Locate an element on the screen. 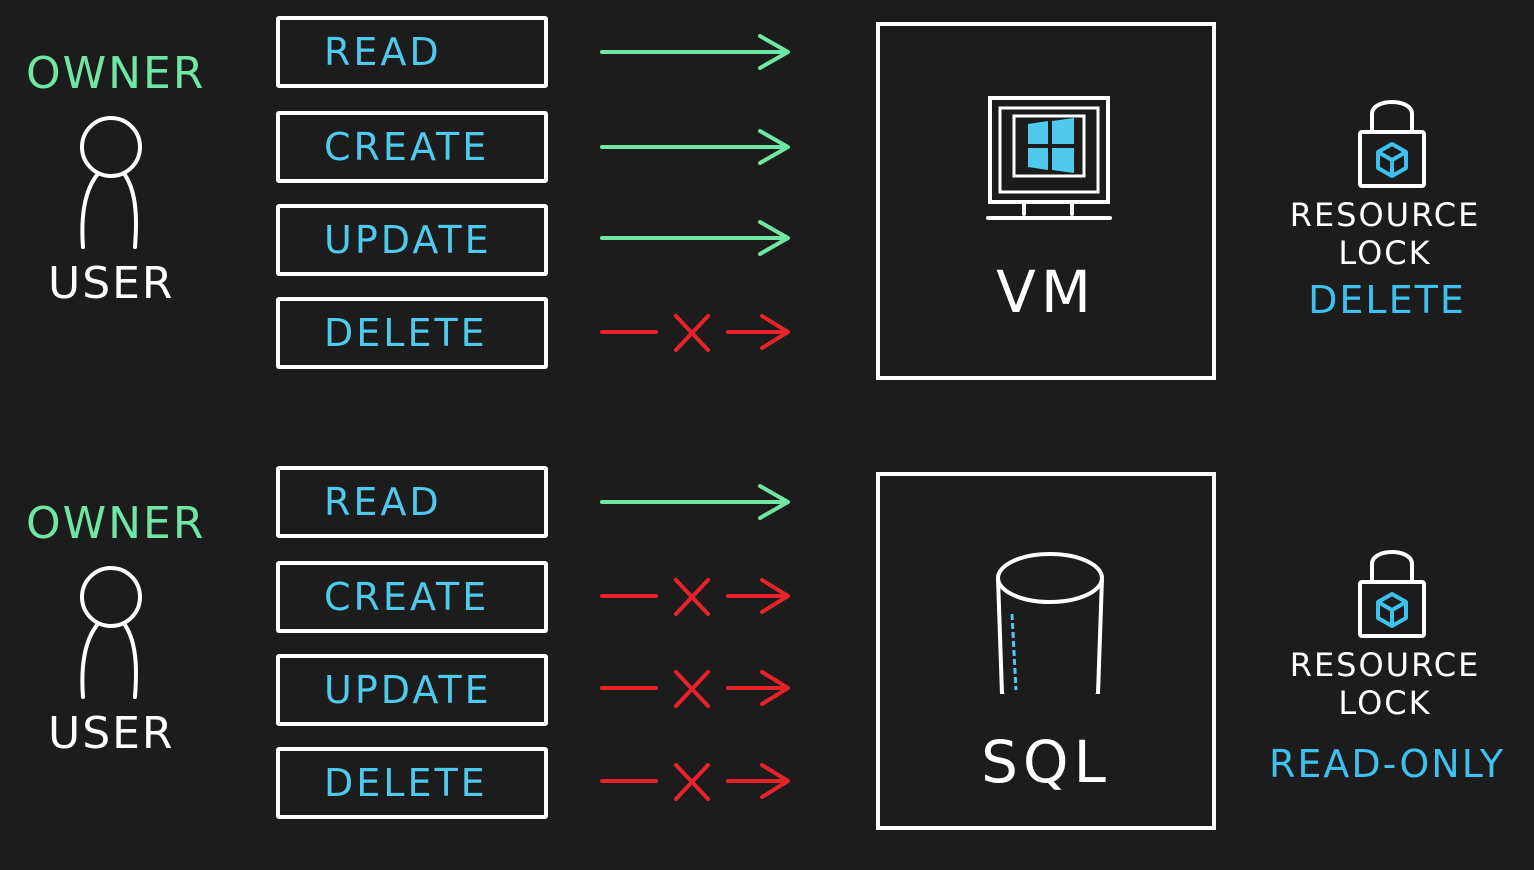  database-icon is located at coordinates (1050, 623).